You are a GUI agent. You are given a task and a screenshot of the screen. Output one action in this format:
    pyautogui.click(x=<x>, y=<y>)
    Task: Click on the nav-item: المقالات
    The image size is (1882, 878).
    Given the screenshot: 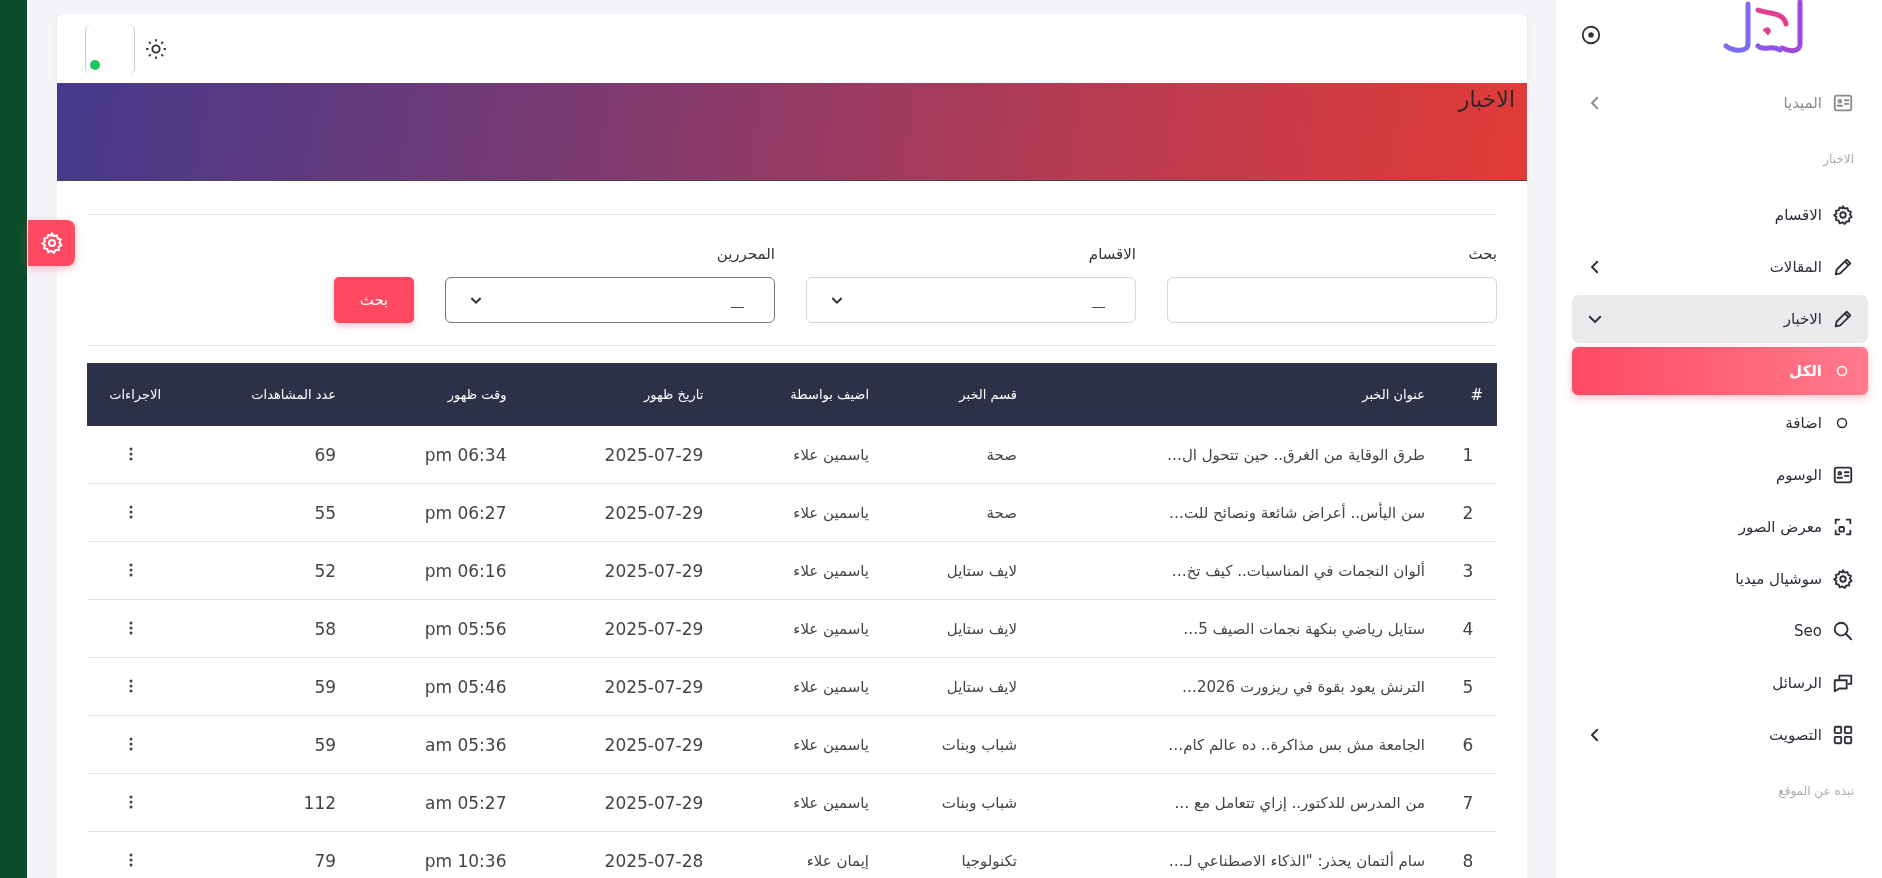 What is the action you would take?
    pyautogui.click(x=1720, y=267)
    